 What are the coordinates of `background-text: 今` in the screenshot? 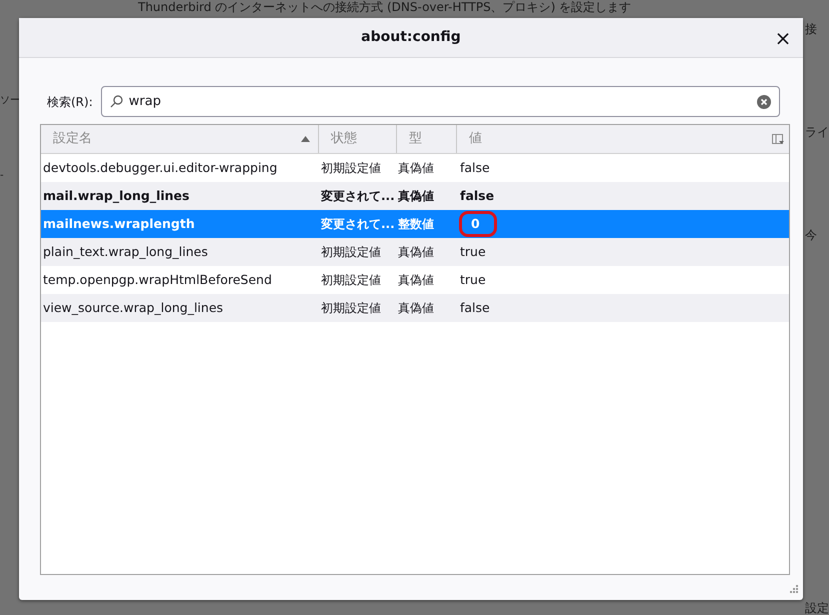 It's located at (811, 235).